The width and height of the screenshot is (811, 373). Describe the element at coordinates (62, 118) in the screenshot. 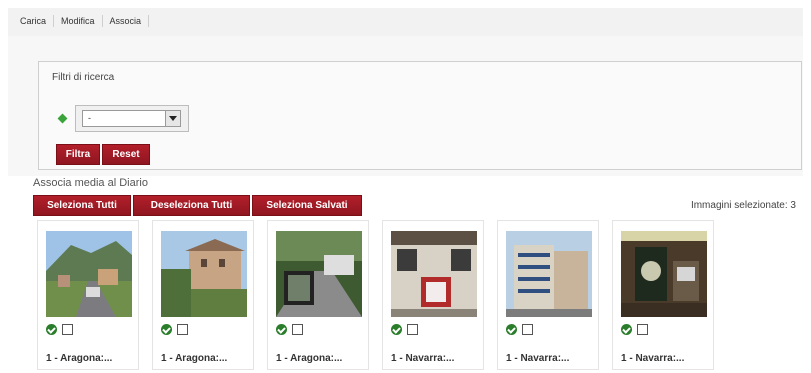

I see `diamond-icon` at that location.